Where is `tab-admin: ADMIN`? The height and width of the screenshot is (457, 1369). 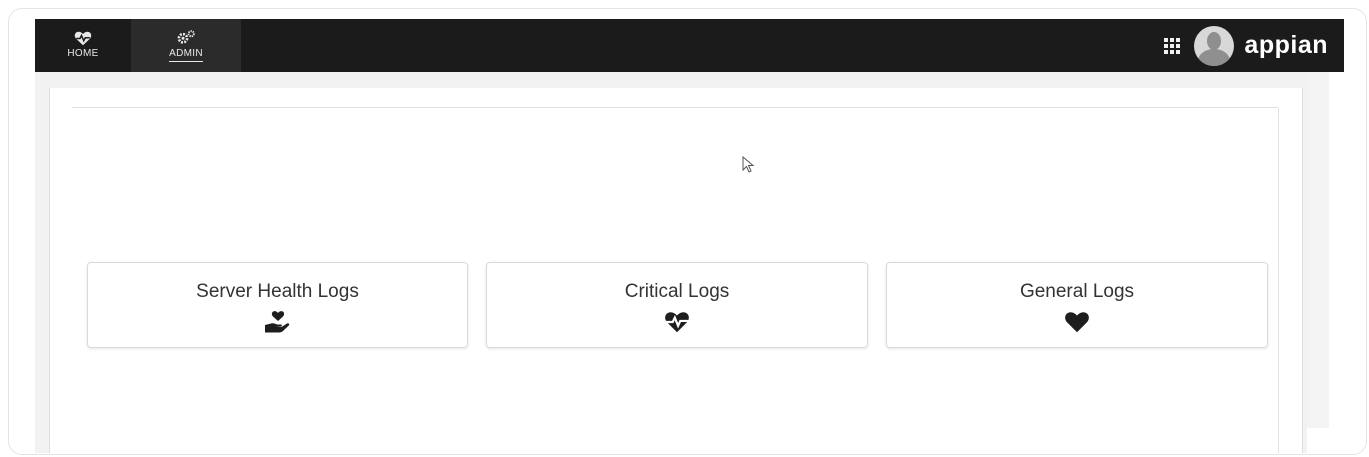 tab-admin: ADMIN is located at coordinates (186, 45).